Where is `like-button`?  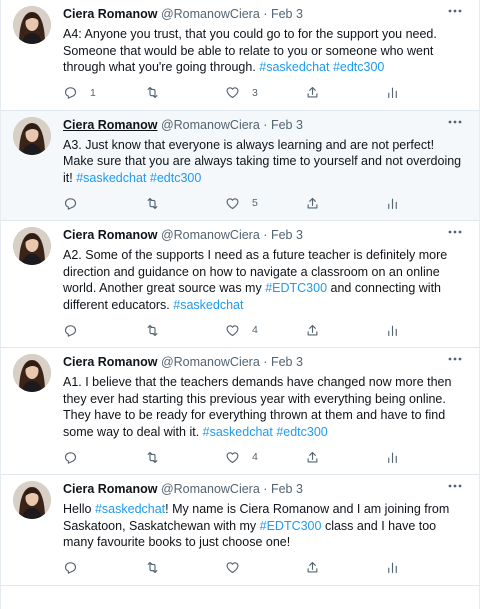
like-button is located at coordinates (238, 568).